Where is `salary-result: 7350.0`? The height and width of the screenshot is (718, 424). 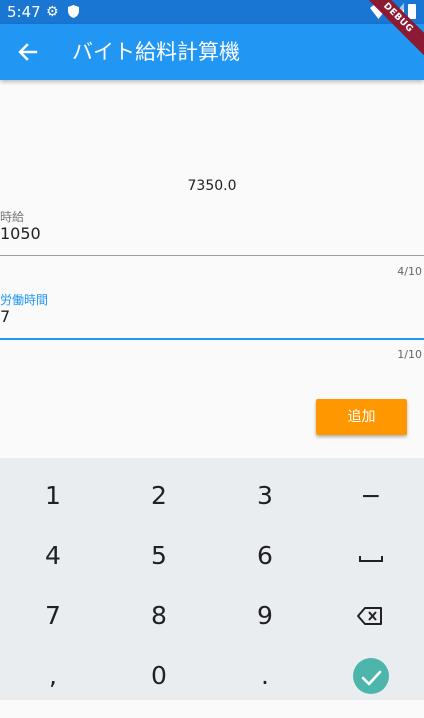 salary-result: 7350.0 is located at coordinates (212, 186).